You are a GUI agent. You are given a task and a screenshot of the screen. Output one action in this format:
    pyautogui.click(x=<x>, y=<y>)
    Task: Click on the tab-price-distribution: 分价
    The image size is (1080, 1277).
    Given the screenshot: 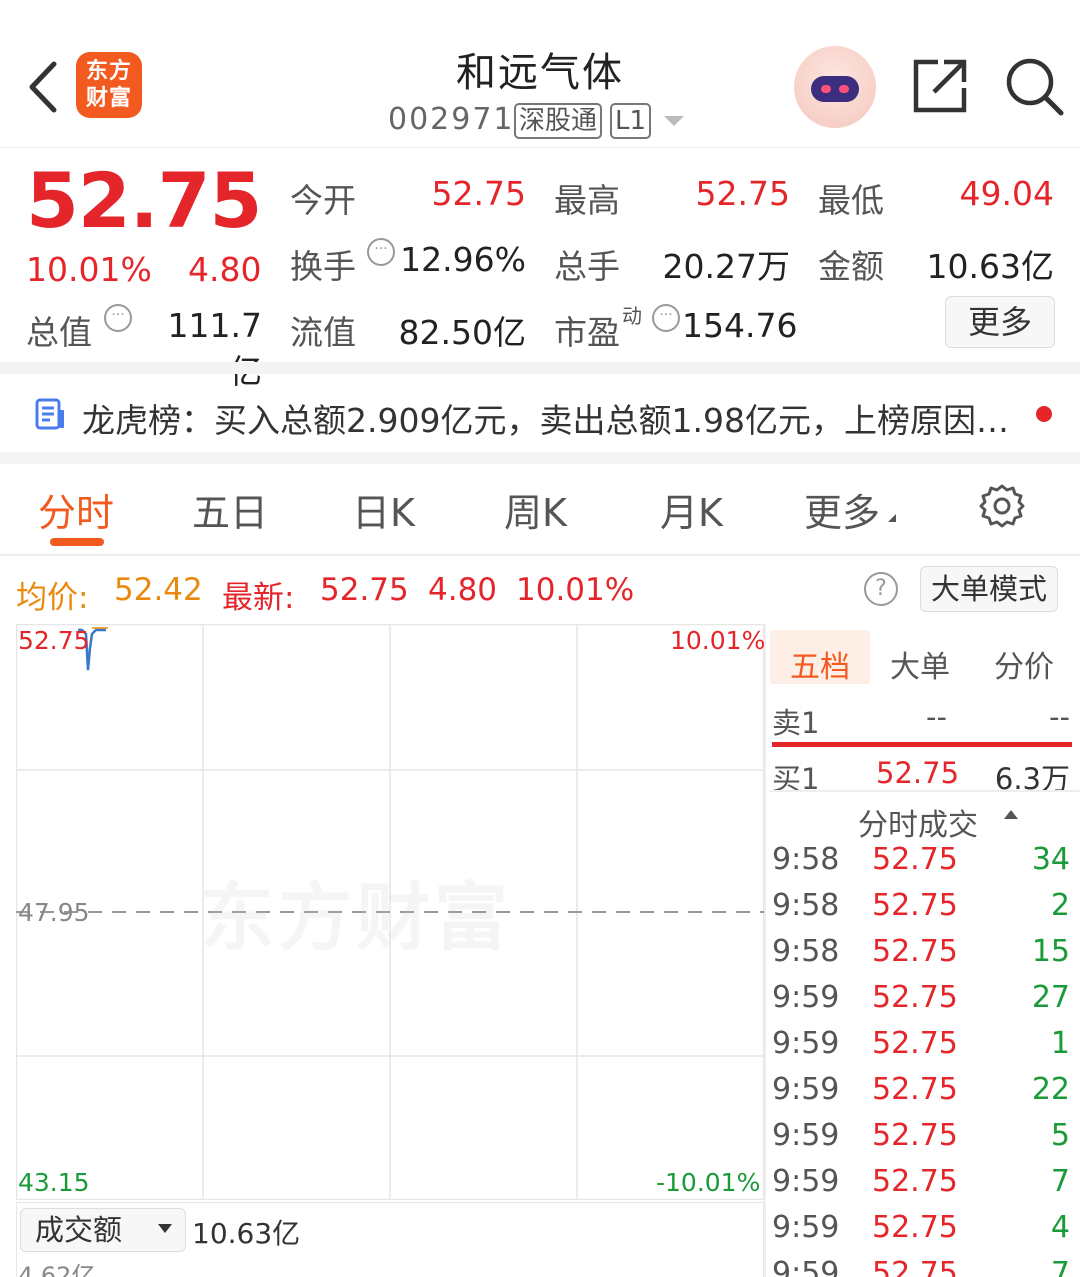 What is the action you would take?
    pyautogui.click(x=1024, y=664)
    